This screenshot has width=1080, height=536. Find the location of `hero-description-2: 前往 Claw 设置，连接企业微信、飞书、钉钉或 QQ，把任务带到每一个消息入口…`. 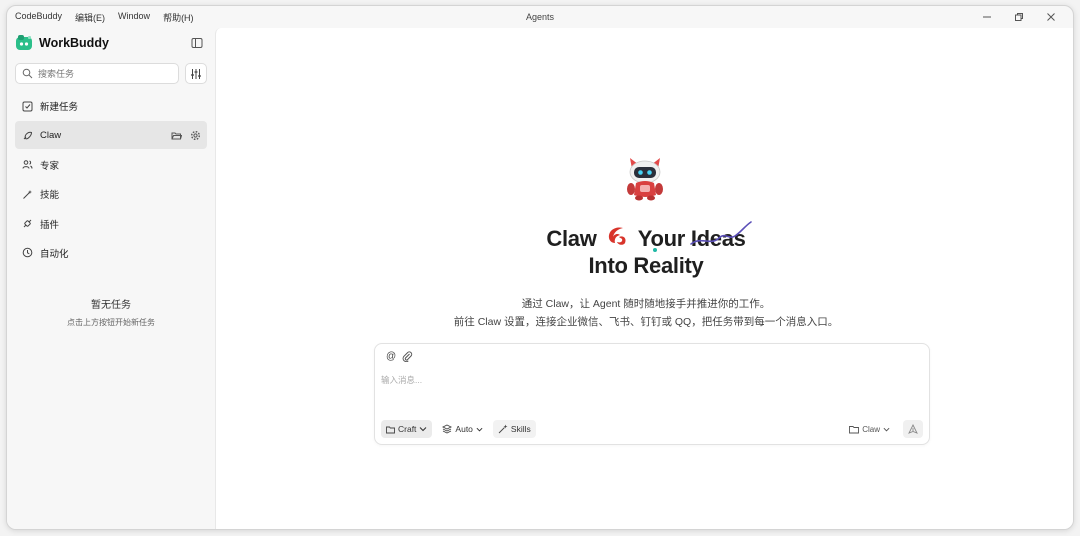

hero-description-2: 前往 Claw 设置，连接企业微信、飞书、钉钉或 QQ，把任务带到每一个消息入口… is located at coordinates (646, 322).